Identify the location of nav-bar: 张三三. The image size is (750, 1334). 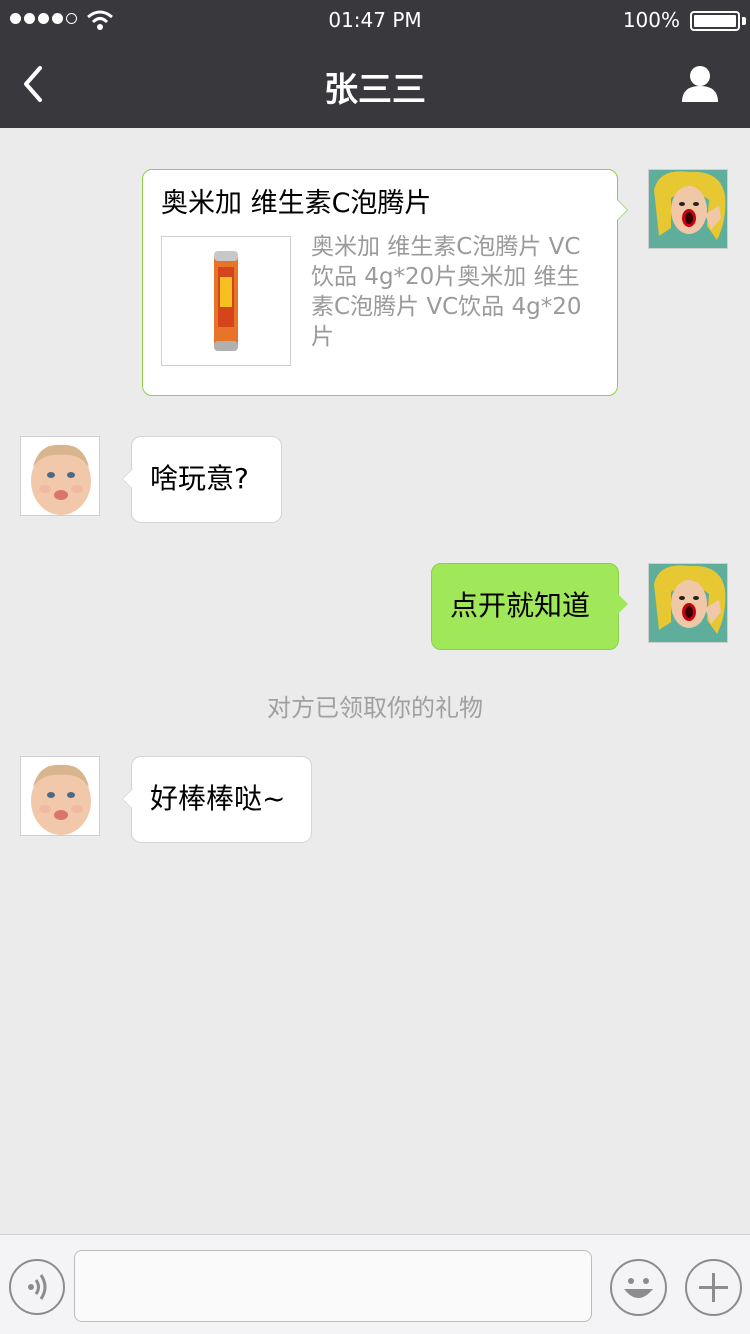
(375, 84).